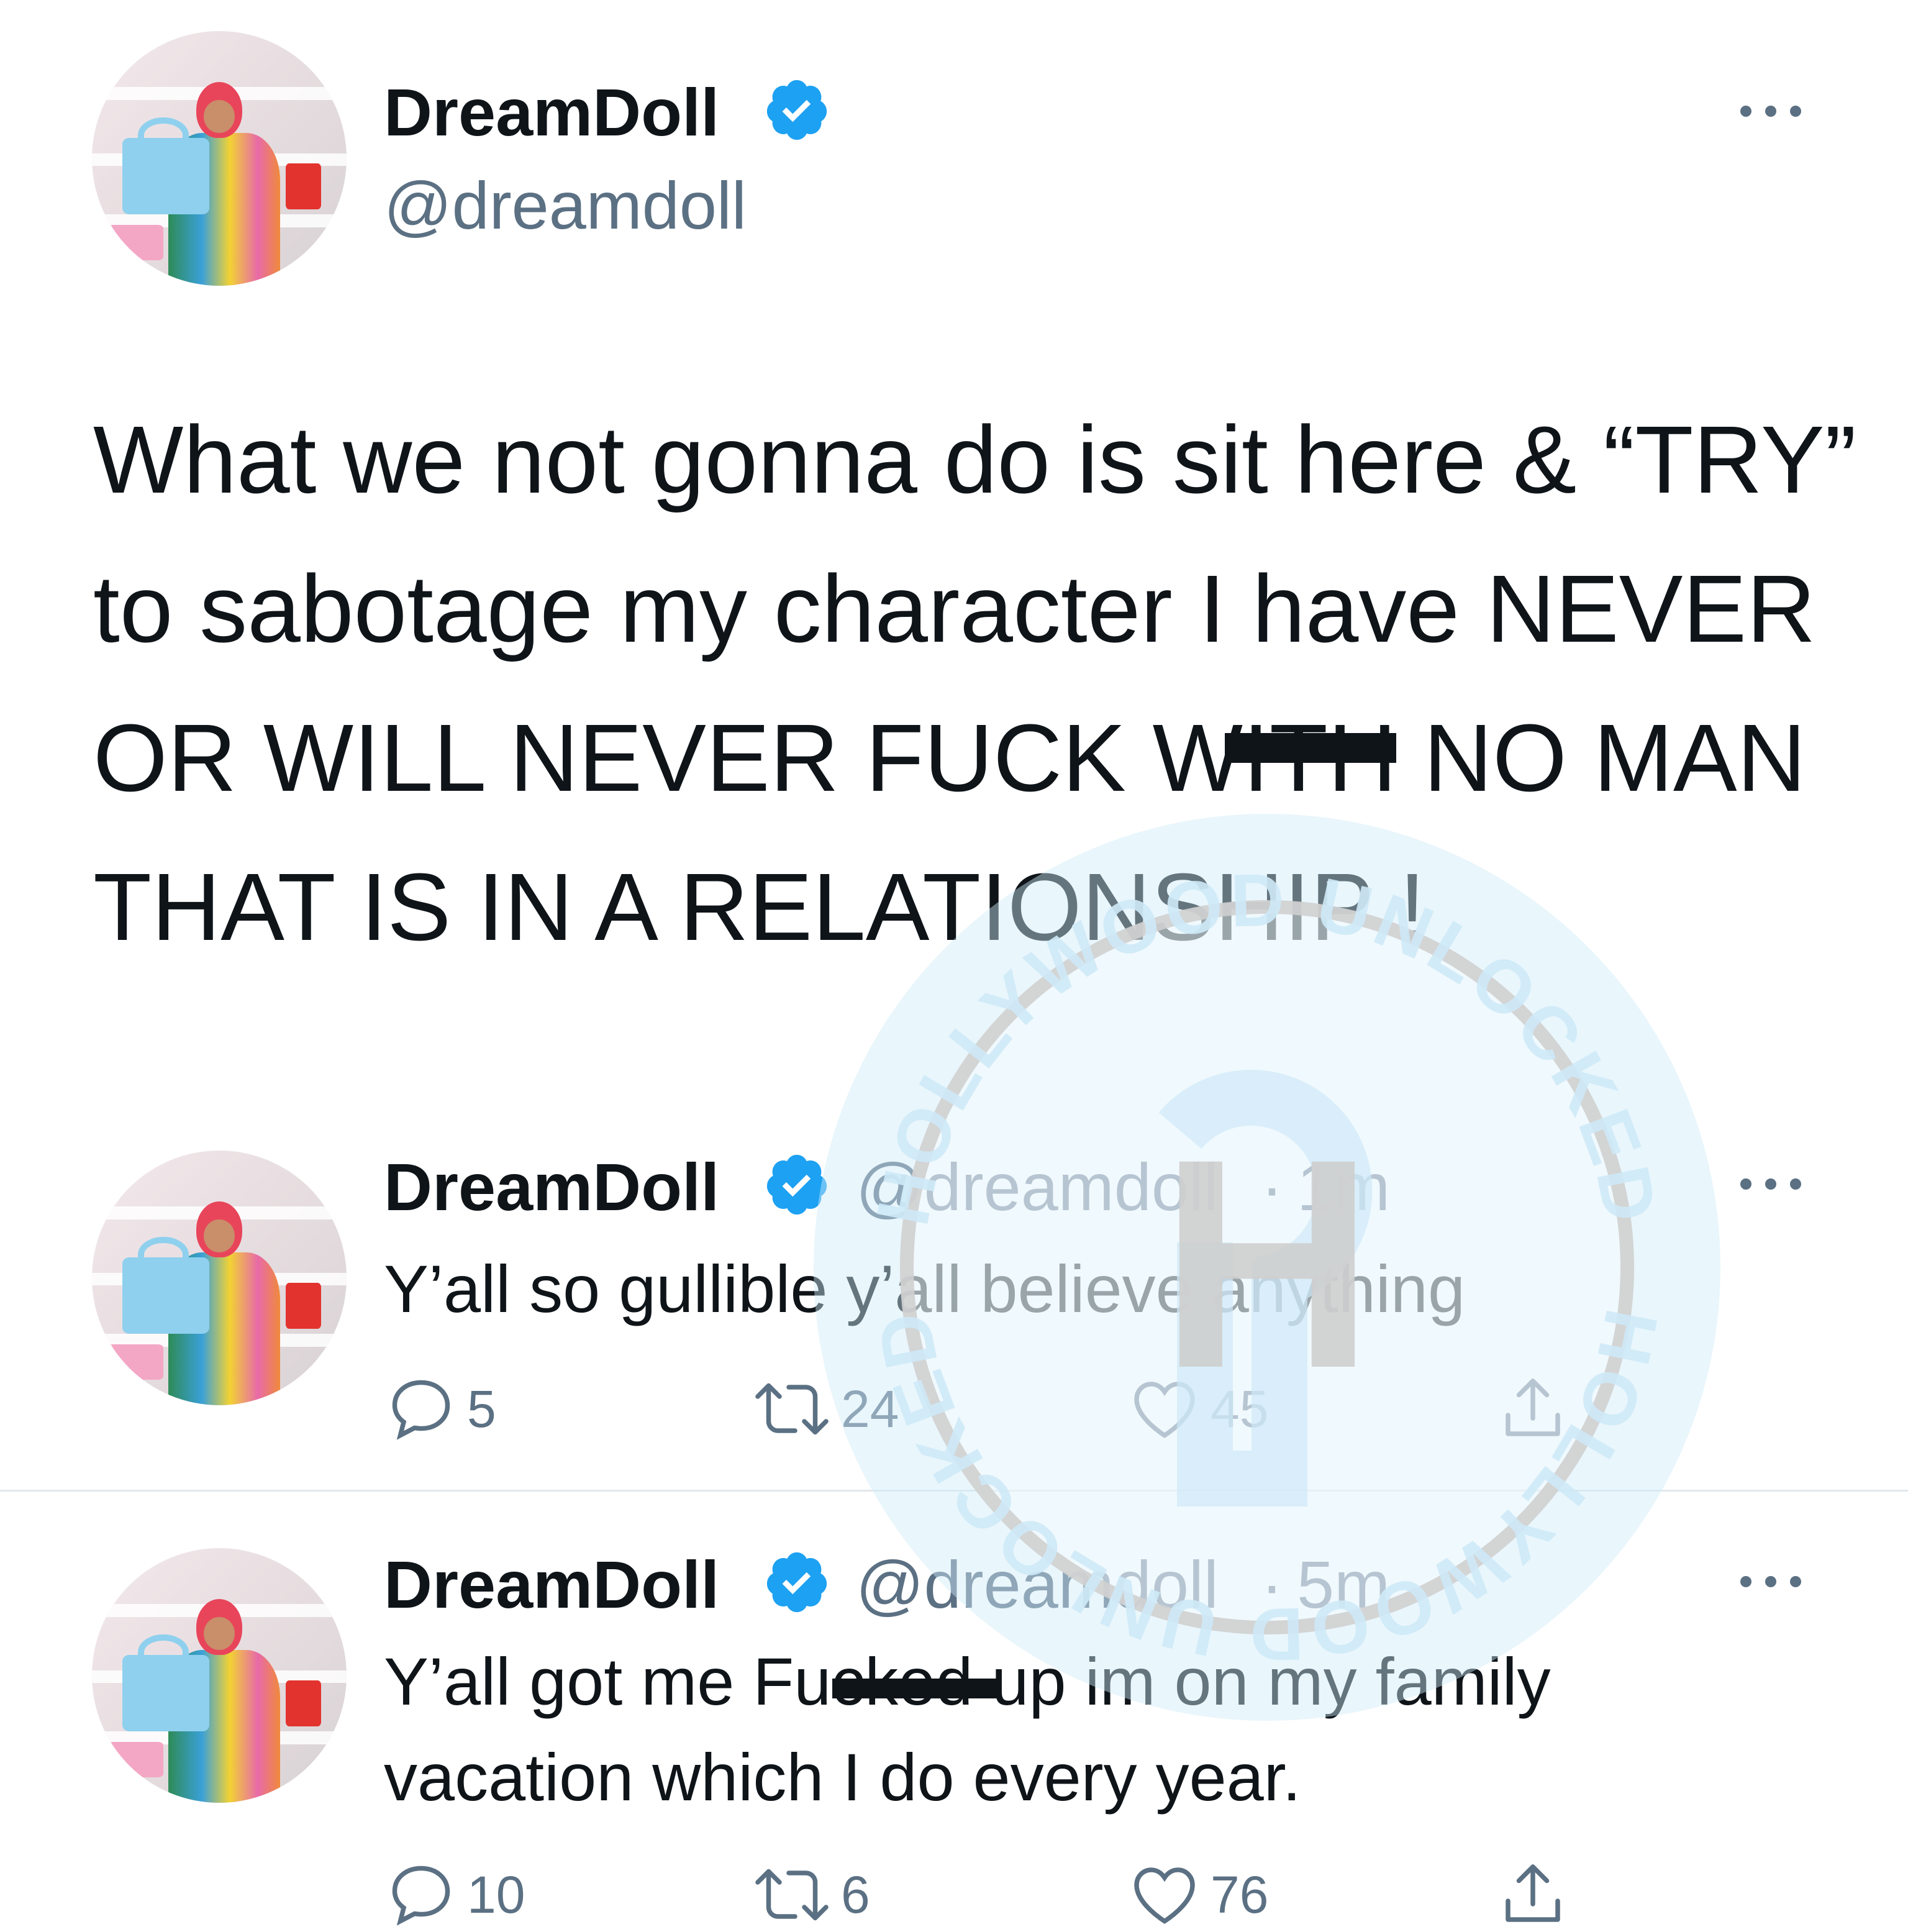 Image resolution: width=1908 pixels, height=1932 pixels. What do you see at coordinates (1343, 1187) in the screenshot?
I see `timestamp: 1m` at bounding box center [1343, 1187].